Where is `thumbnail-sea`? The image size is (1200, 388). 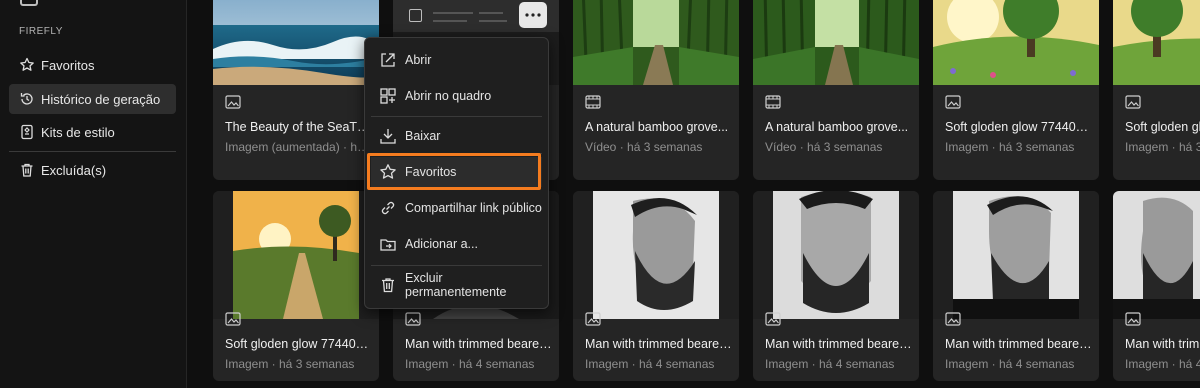
thumbnail-sea is located at coordinates (296, 42).